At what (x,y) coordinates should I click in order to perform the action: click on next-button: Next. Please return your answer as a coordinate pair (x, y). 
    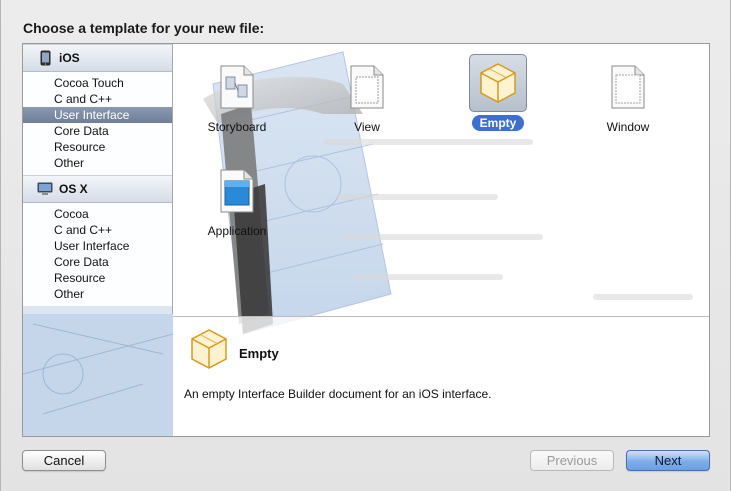
    Looking at the image, I should click on (668, 460).